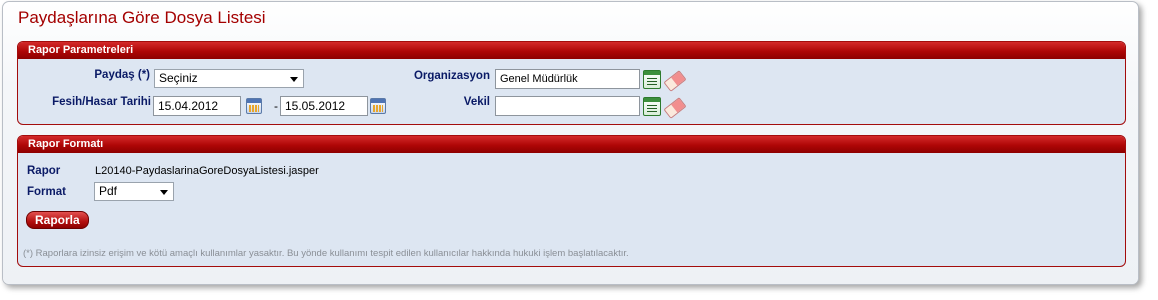 Image resolution: width=1158 pixels, height=300 pixels. What do you see at coordinates (229, 78) in the screenshot?
I see `paydas-select: Seçiniz` at bounding box center [229, 78].